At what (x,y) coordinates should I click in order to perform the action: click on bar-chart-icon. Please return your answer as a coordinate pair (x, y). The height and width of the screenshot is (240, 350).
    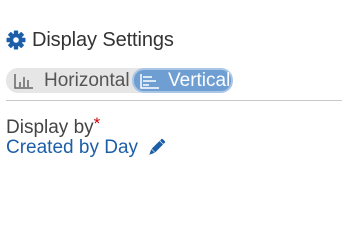
    Looking at the image, I should click on (23, 81).